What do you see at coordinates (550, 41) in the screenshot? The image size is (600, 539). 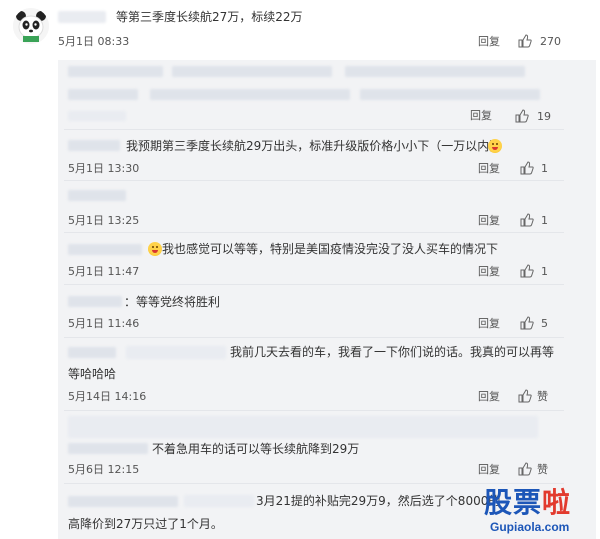 I see `like-count: 270` at bounding box center [550, 41].